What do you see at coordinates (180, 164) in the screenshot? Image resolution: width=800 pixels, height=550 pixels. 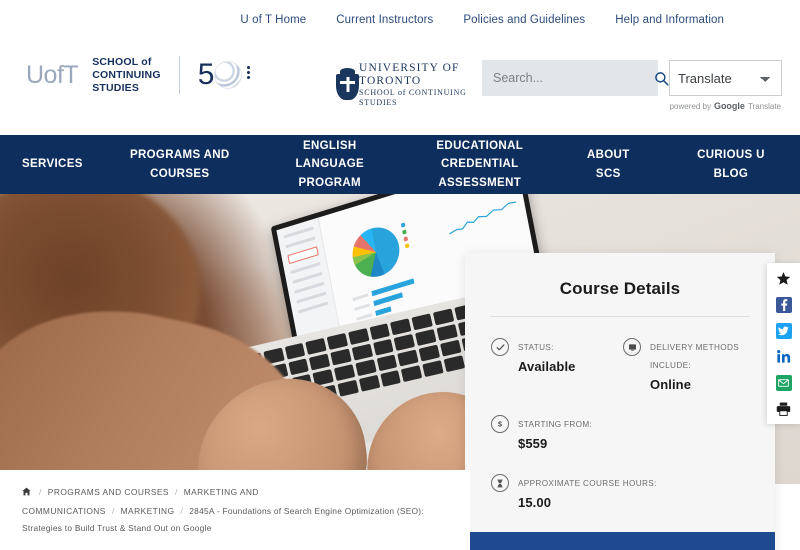 I see `nav-item-programs-and-courses: PROGRAMS AND COURSES` at bounding box center [180, 164].